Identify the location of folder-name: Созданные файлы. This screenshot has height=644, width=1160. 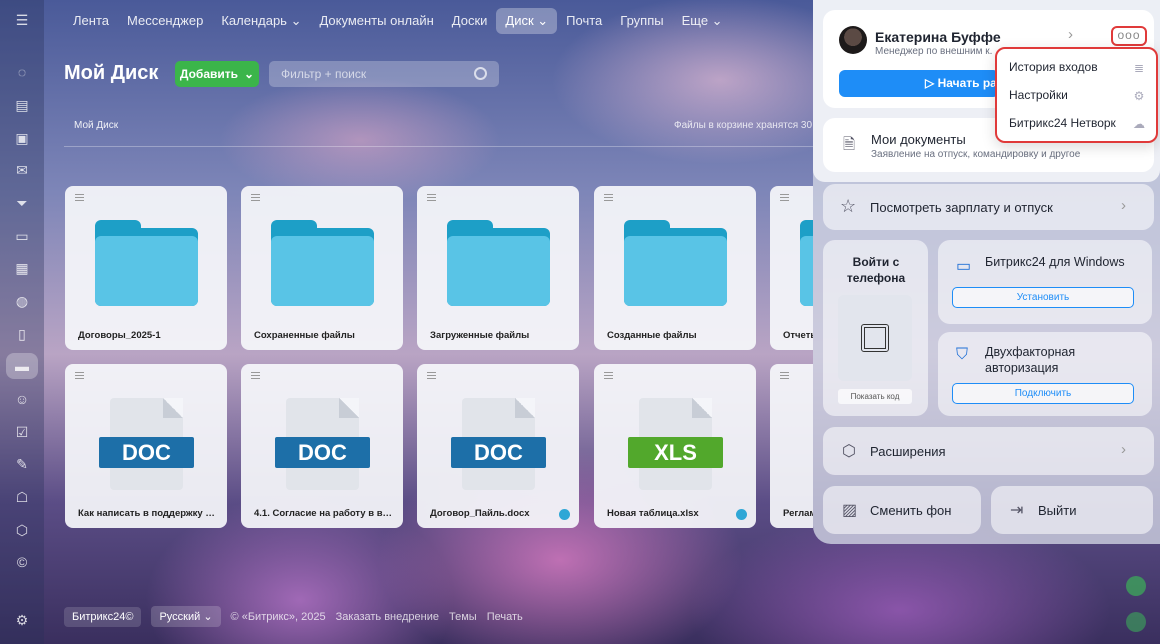
(652, 335).